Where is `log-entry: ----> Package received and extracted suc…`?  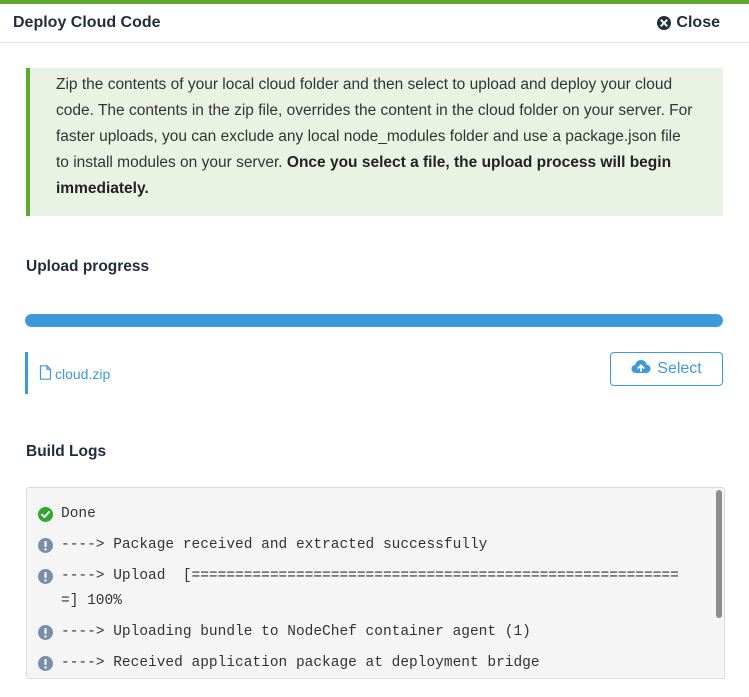 log-entry: ----> Package received and extracted suc… is located at coordinates (366, 545).